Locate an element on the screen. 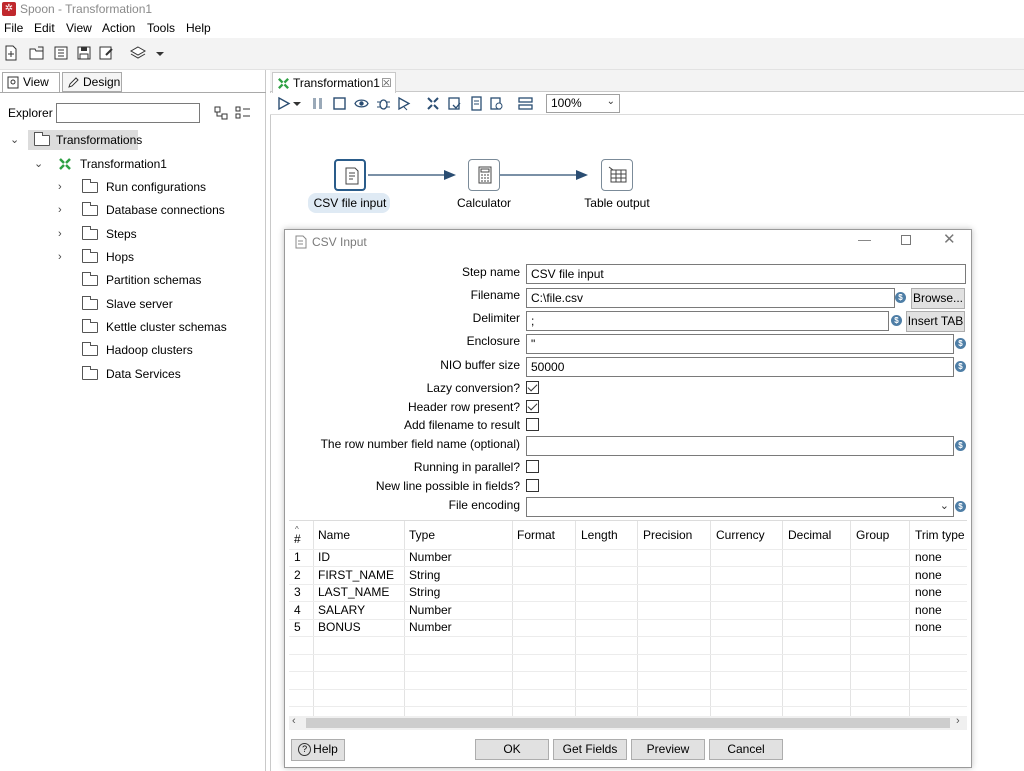  menu-edit: Edit is located at coordinates (44, 28).